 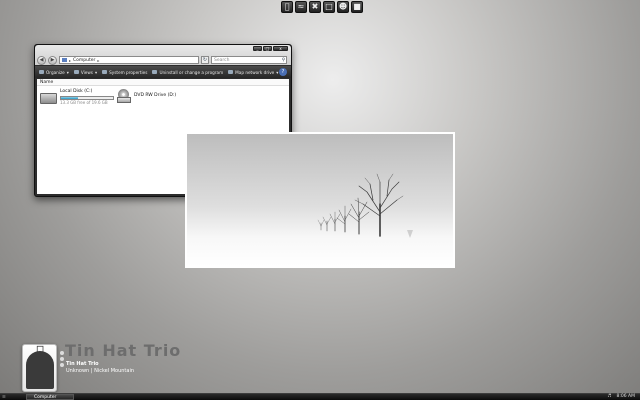 What do you see at coordinates (343, 7) in the screenshot?
I see `finder-icon: ☻` at bounding box center [343, 7].